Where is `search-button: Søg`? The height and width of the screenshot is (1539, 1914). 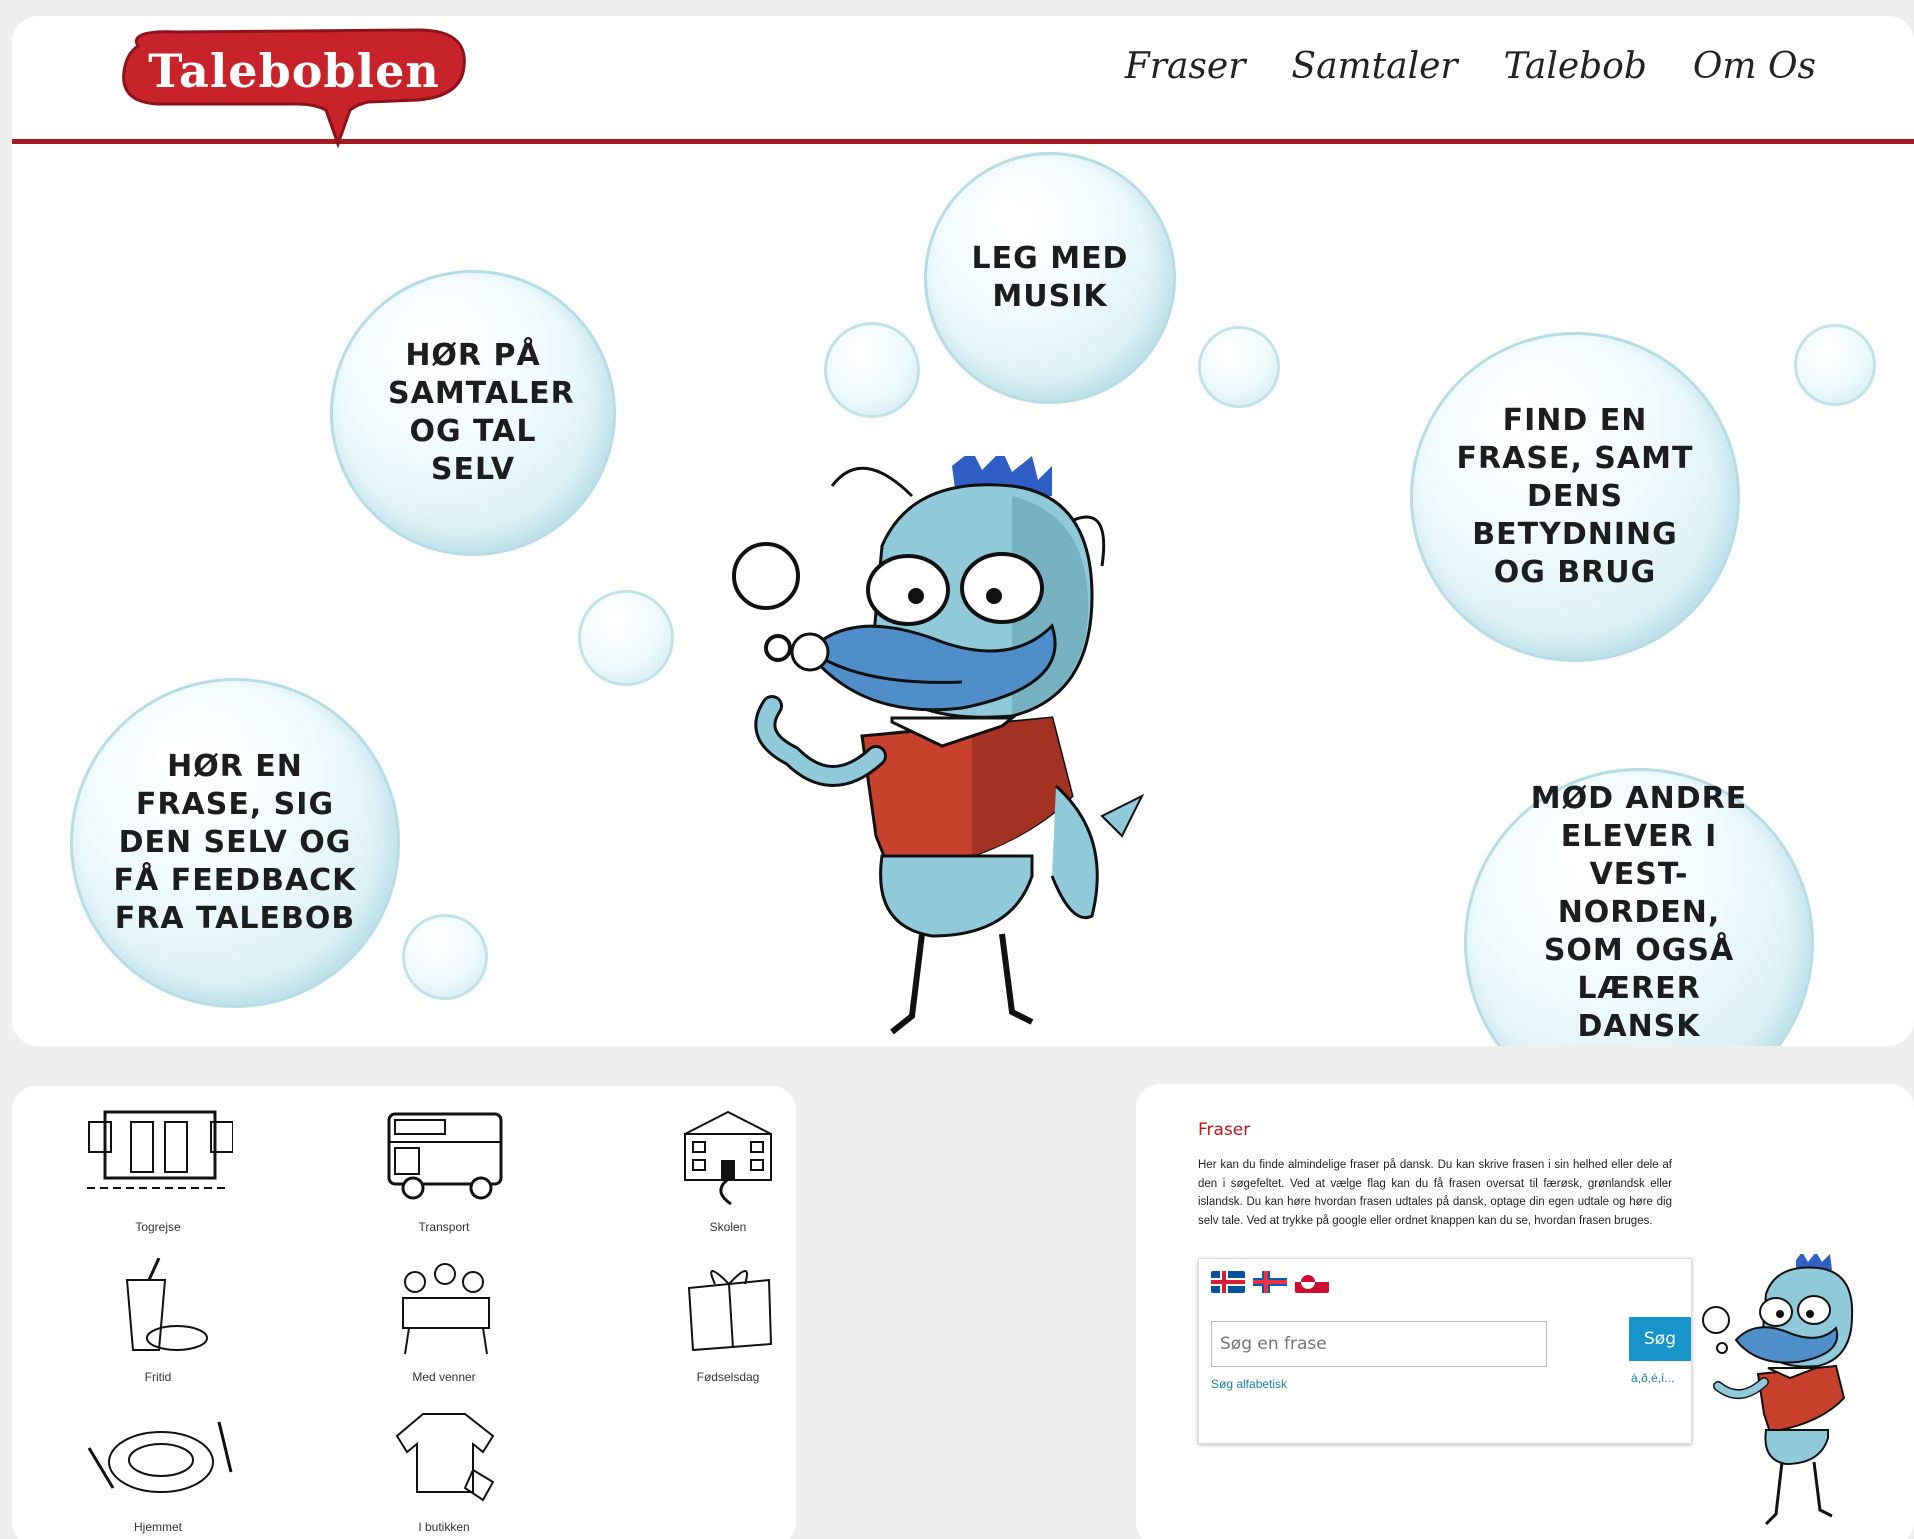
search-button: Søg is located at coordinates (1660, 1339).